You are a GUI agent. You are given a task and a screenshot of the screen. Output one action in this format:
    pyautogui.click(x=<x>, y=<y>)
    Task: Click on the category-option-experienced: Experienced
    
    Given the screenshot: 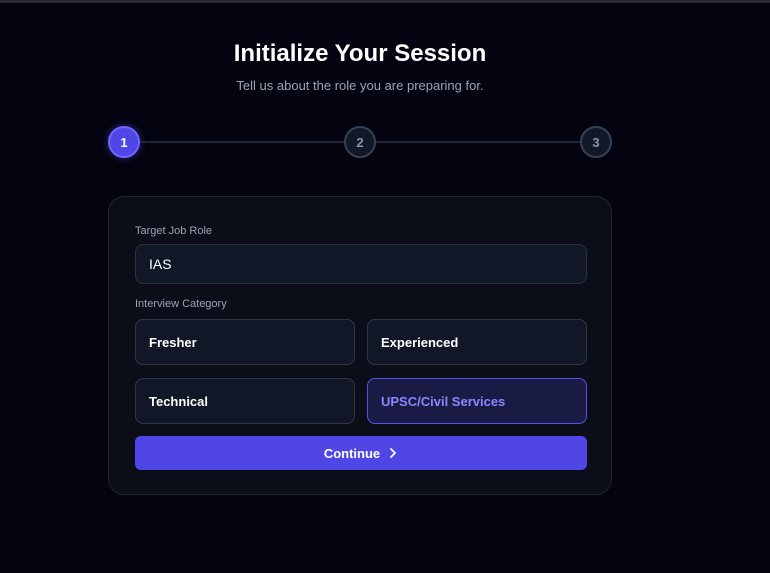 What is the action you would take?
    pyautogui.click(x=477, y=342)
    